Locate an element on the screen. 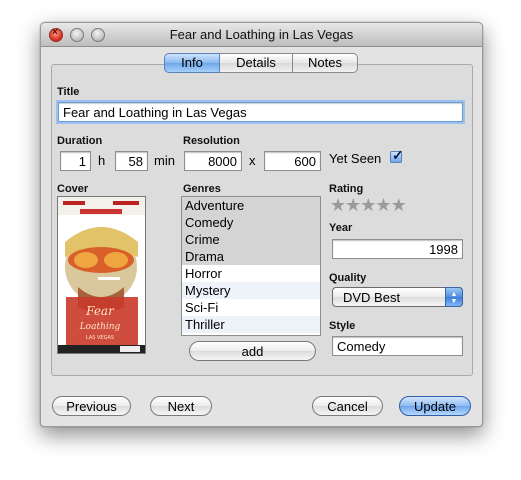  resolution-width-field: 8000 is located at coordinates (213, 161).